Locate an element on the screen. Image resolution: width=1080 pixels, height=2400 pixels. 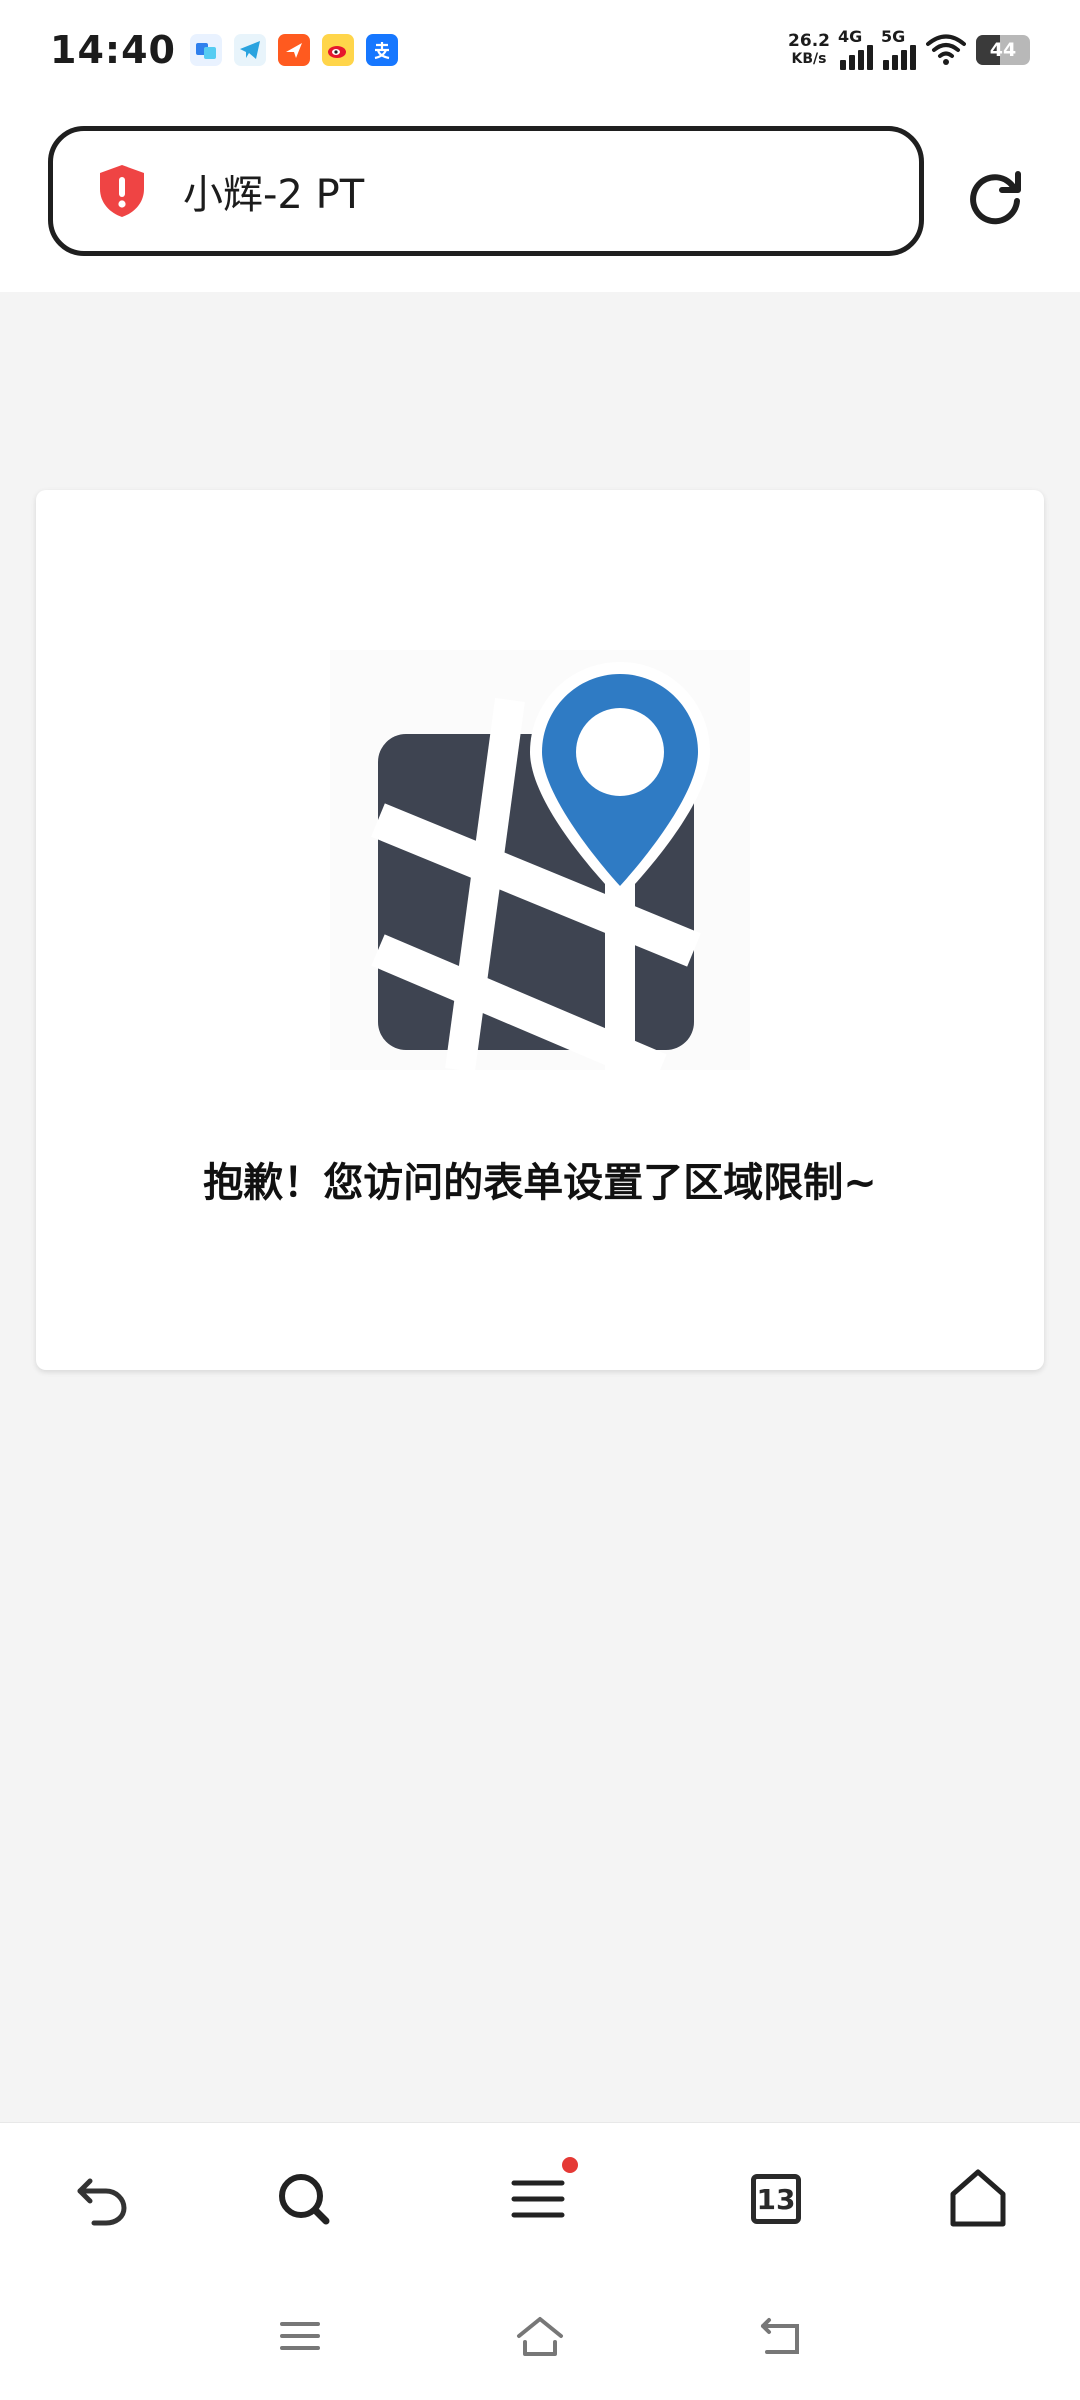
telegram-icon is located at coordinates (249, 50).